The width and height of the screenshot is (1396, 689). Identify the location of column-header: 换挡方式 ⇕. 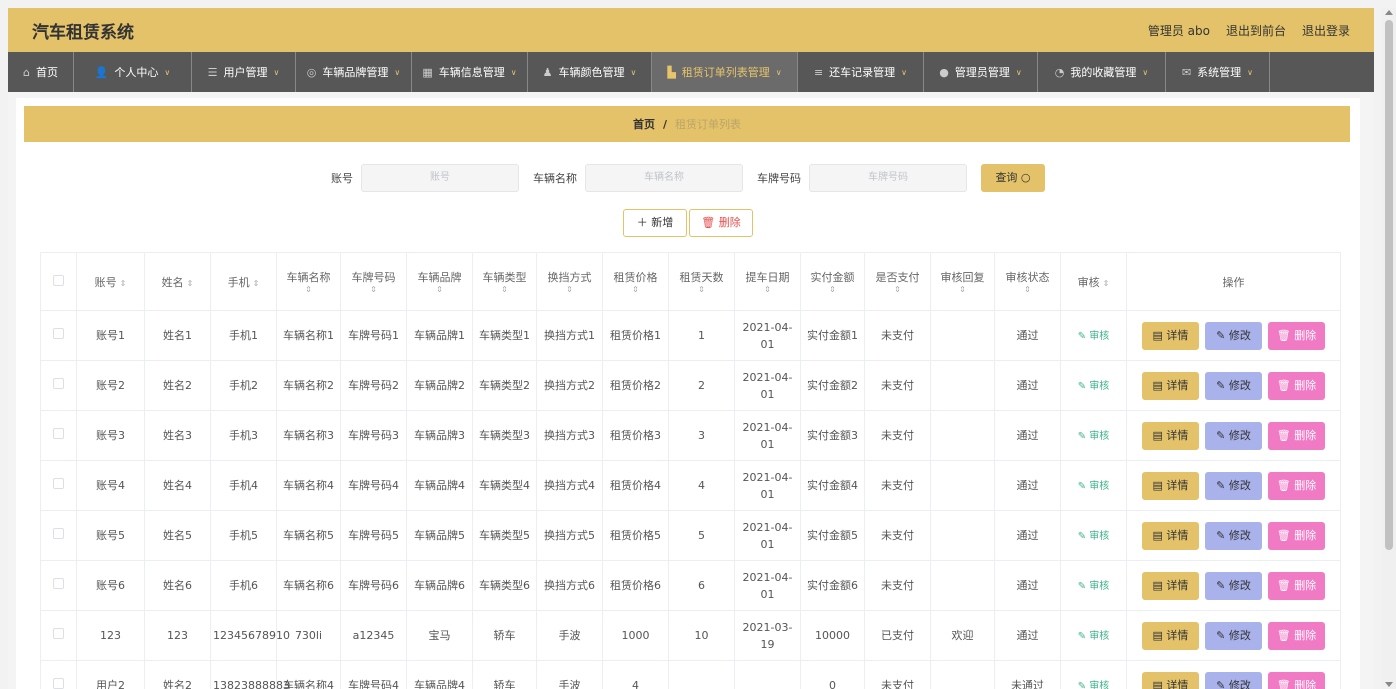
(569, 281).